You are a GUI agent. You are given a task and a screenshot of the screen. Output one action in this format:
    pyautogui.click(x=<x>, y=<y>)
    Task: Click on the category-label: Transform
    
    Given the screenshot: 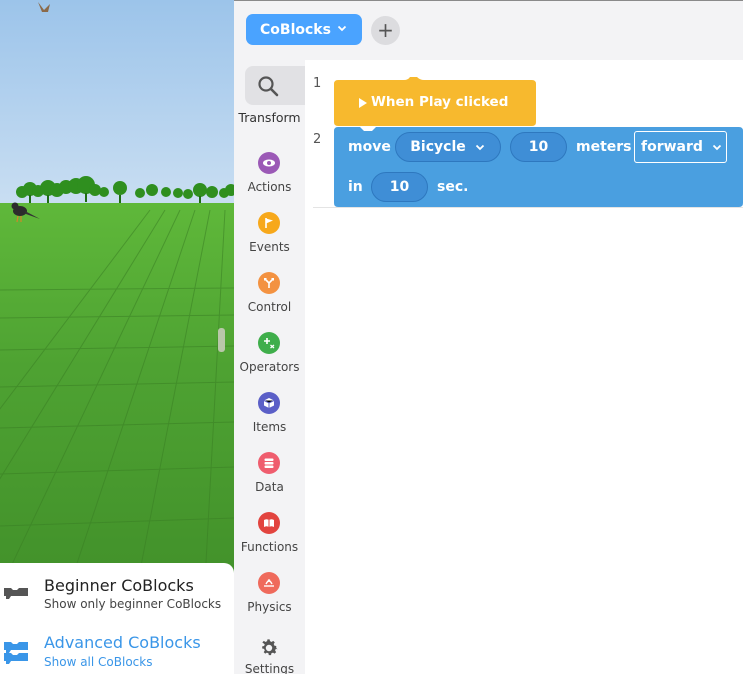 What is the action you would take?
    pyautogui.click(x=269, y=117)
    